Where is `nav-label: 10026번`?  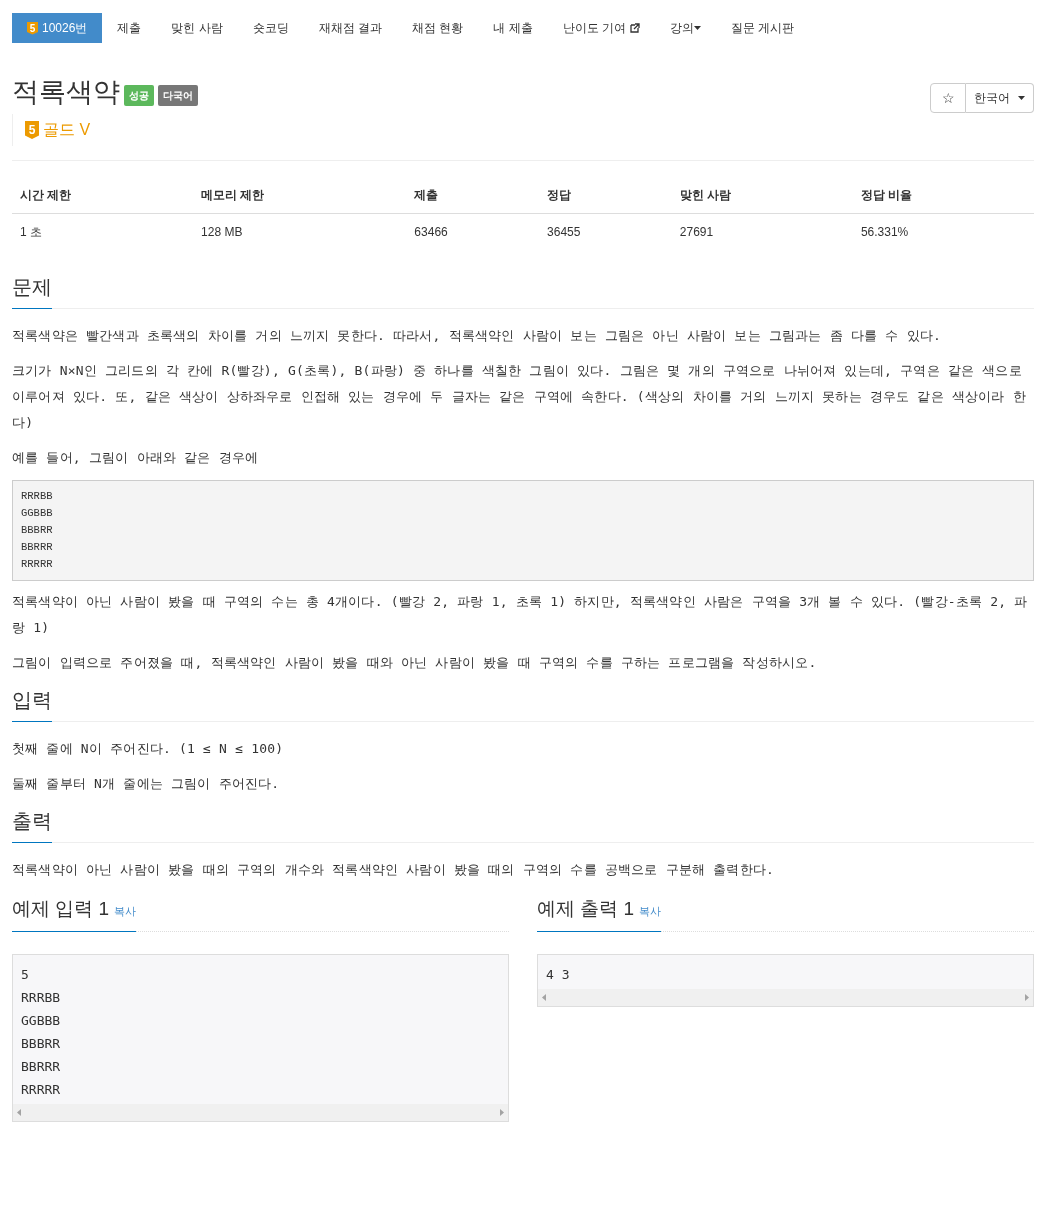 nav-label: 10026번 is located at coordinates (65, 28).